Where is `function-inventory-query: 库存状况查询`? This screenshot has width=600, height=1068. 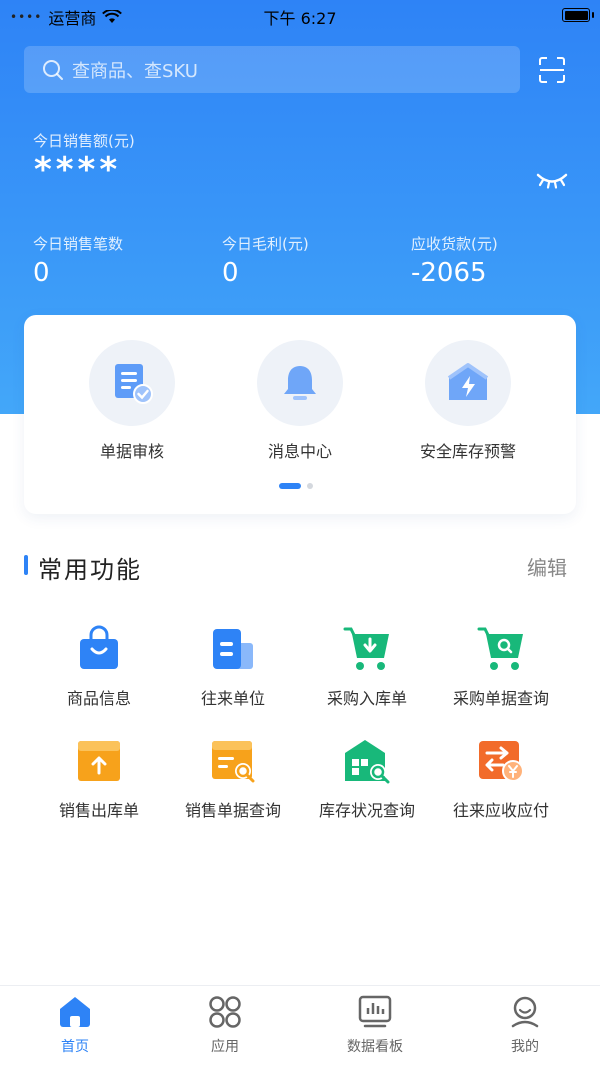
function-inventory-query: 库存状况查询 is located at coordinates (367, 779).